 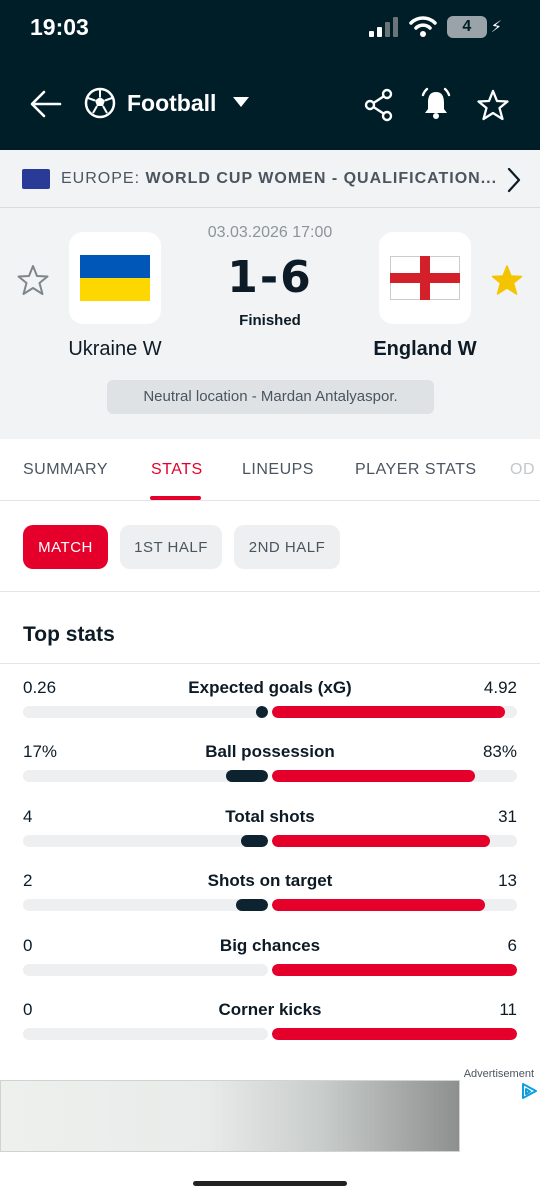 I want to click on back-arrow-icon, so click(x=46, y=104).